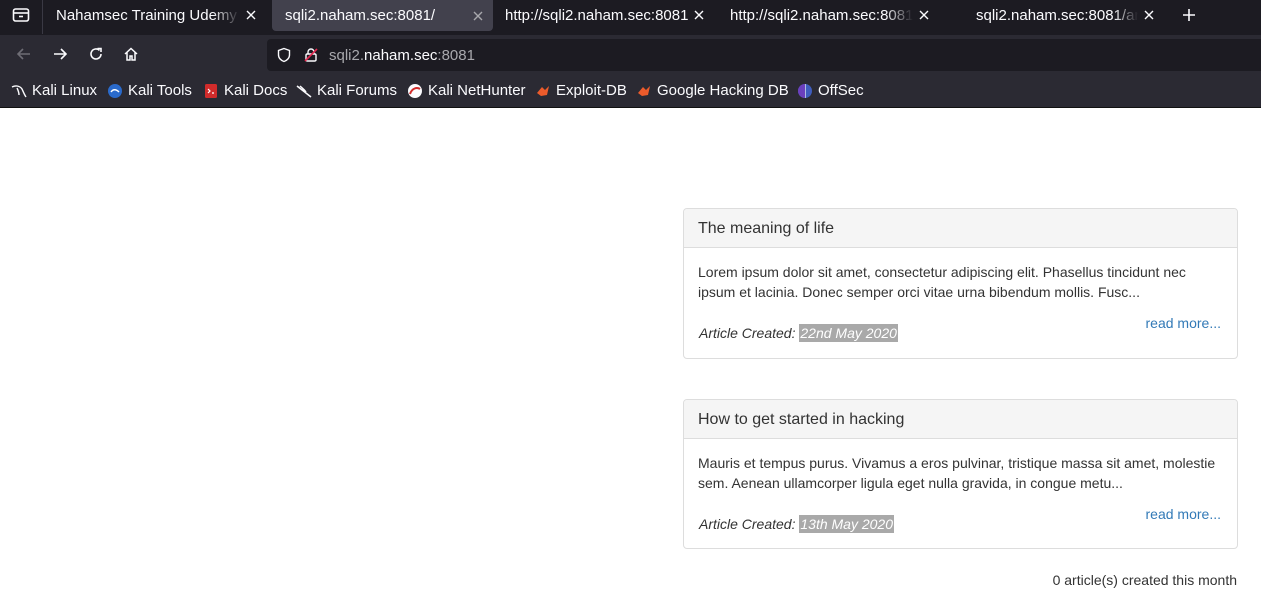  Describe the element at coordinates (284, 57) in the screenshot. I see `shield-icon` at that location.